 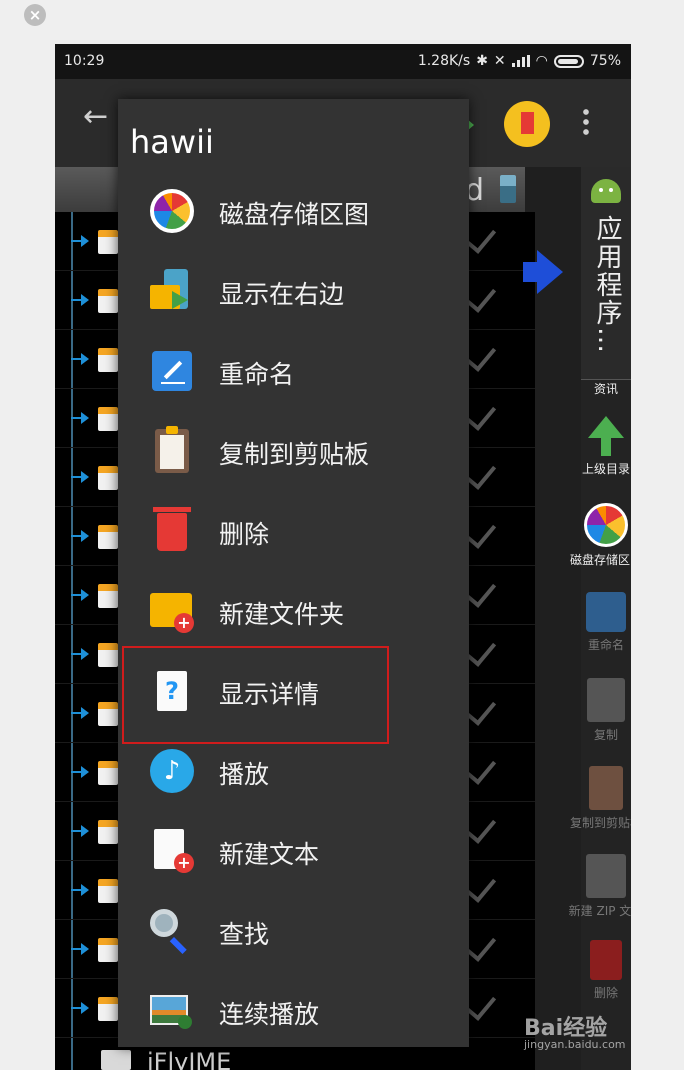 What do you see at coordinates (293, 531) in the screenshot?
I see `menu-item-delete: 删除` at bounding box center [293, 531].